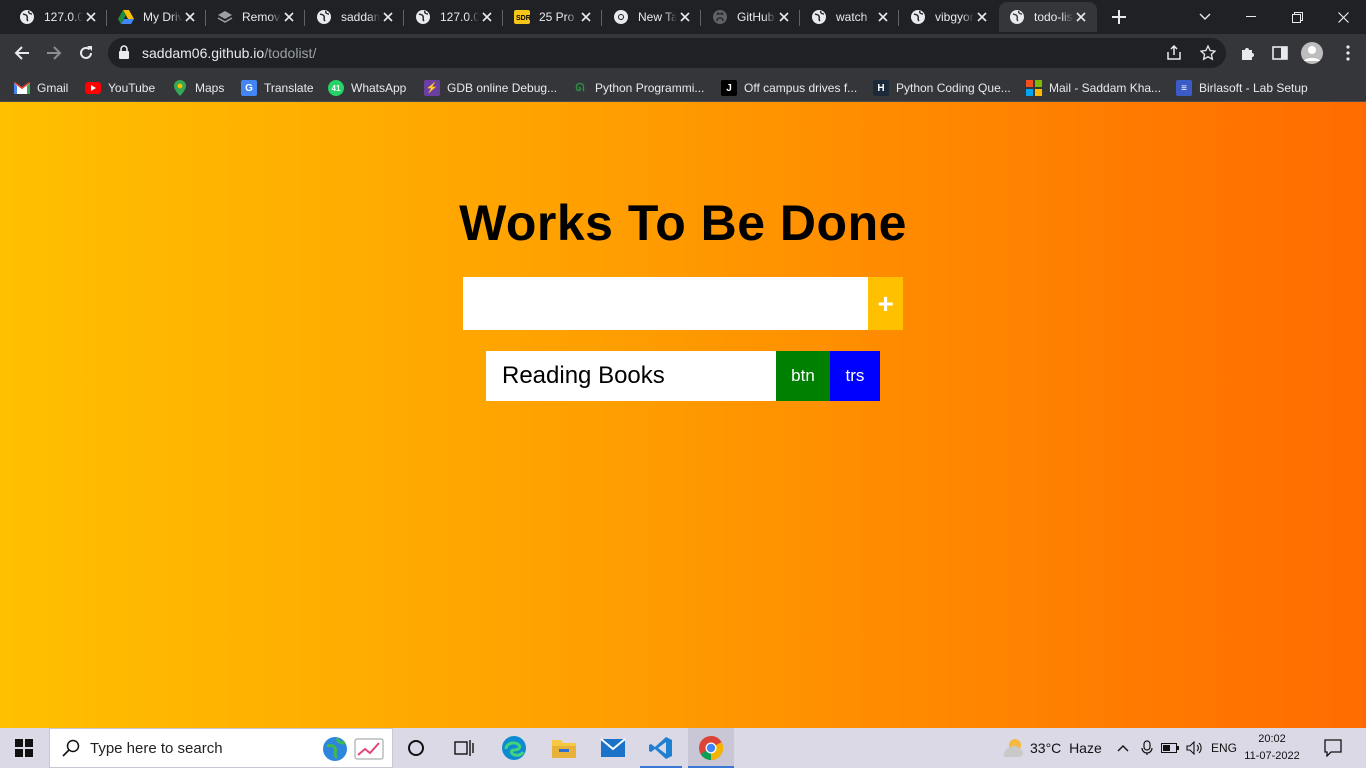 The width and height of the screenshot is (1366, 768). Describe the element at coordinates (1205, 17) in the screenshot. I see `tab-search-button` at that location.